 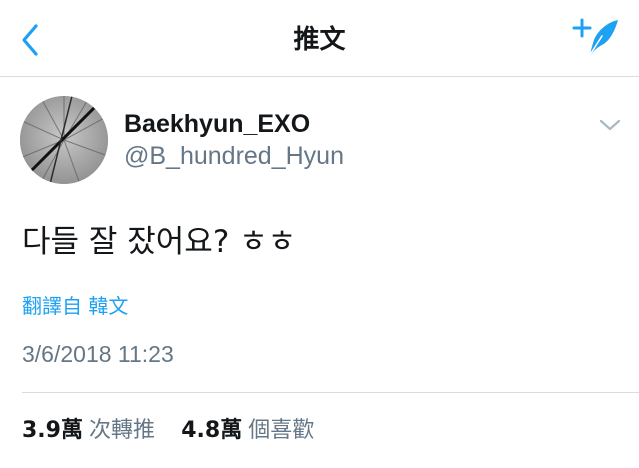 What do you see at coordinates (52, 430) in the screenshot?
I see `retweets-count: 3.9萬` at bounding box center [52, 430].